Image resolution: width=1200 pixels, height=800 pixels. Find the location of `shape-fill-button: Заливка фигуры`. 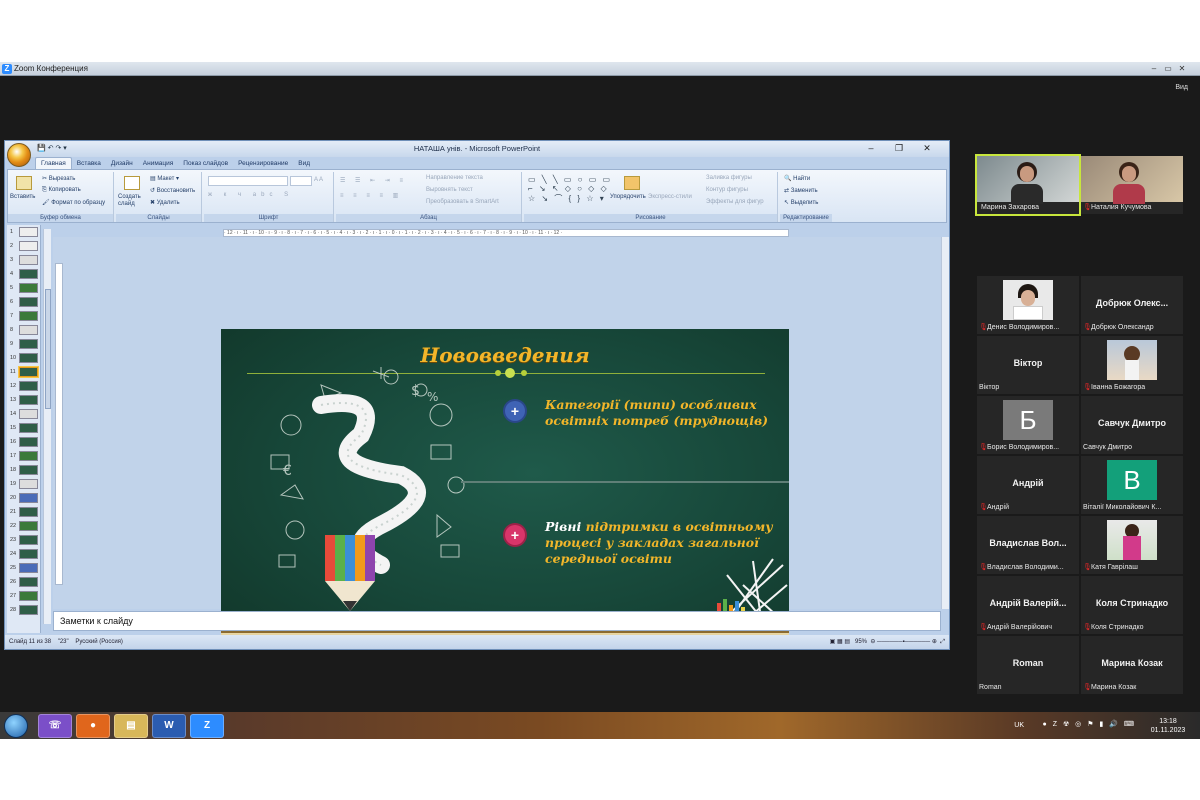

shape-fill-button: Заливка фигуры is located at coordinates (729, 178).